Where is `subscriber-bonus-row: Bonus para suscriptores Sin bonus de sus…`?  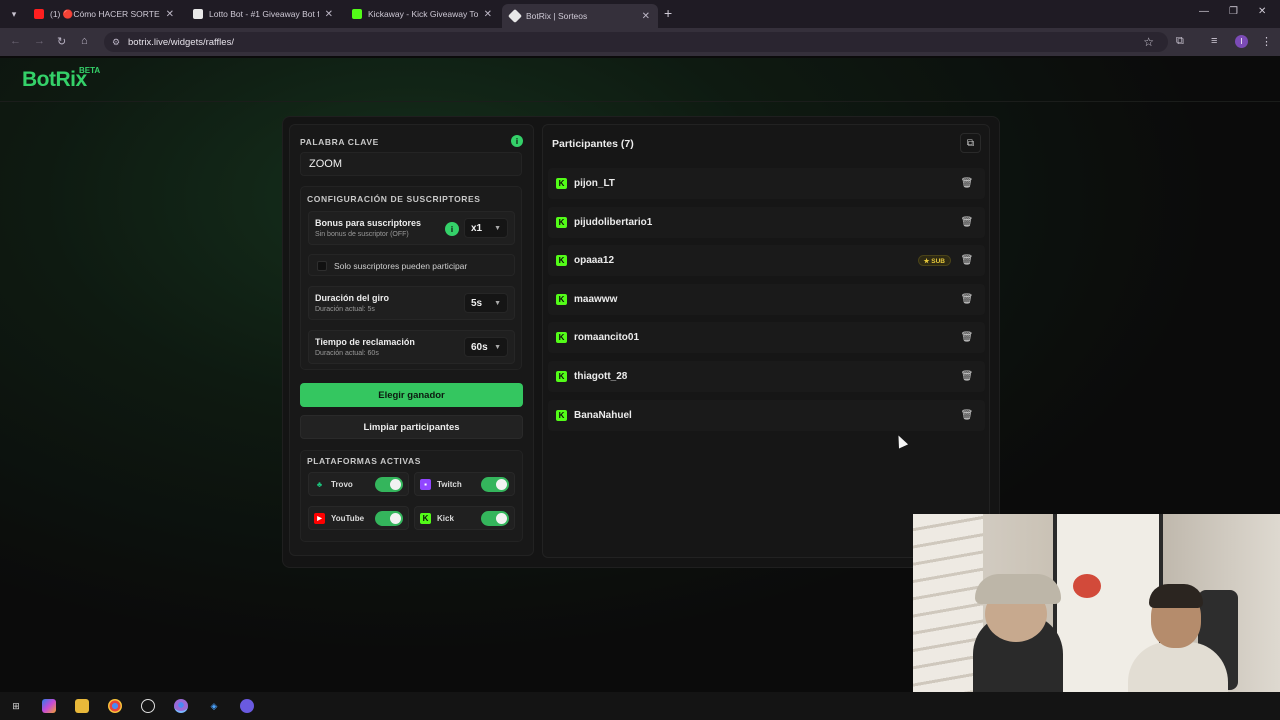
subscriber-bonus-row: Bonus para suscriptores Sin bonus de sus… is located at coordinates (411, 228).